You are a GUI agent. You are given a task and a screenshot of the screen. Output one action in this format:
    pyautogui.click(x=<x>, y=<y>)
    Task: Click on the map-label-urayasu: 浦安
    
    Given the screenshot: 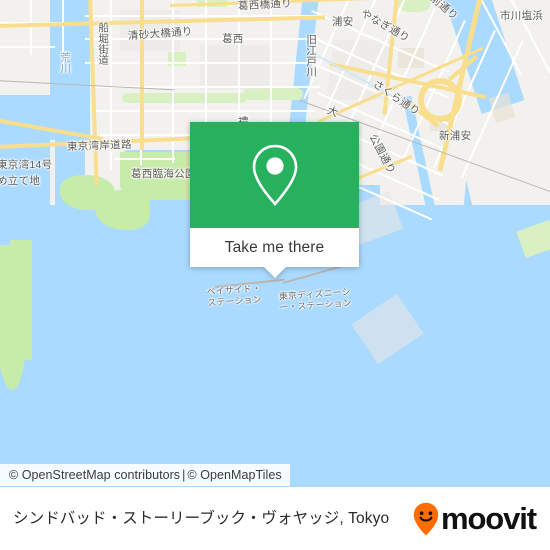 What is the action you would take?
    pyautogui.click(x=343, y=22)
    